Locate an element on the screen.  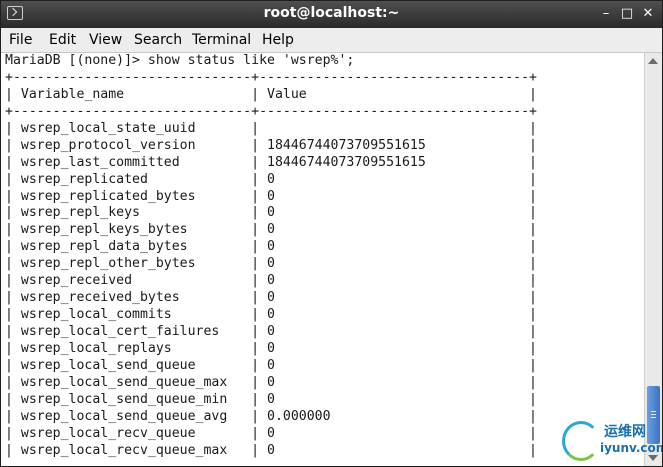
minimize-button: – is located at coordinates (606, 14).